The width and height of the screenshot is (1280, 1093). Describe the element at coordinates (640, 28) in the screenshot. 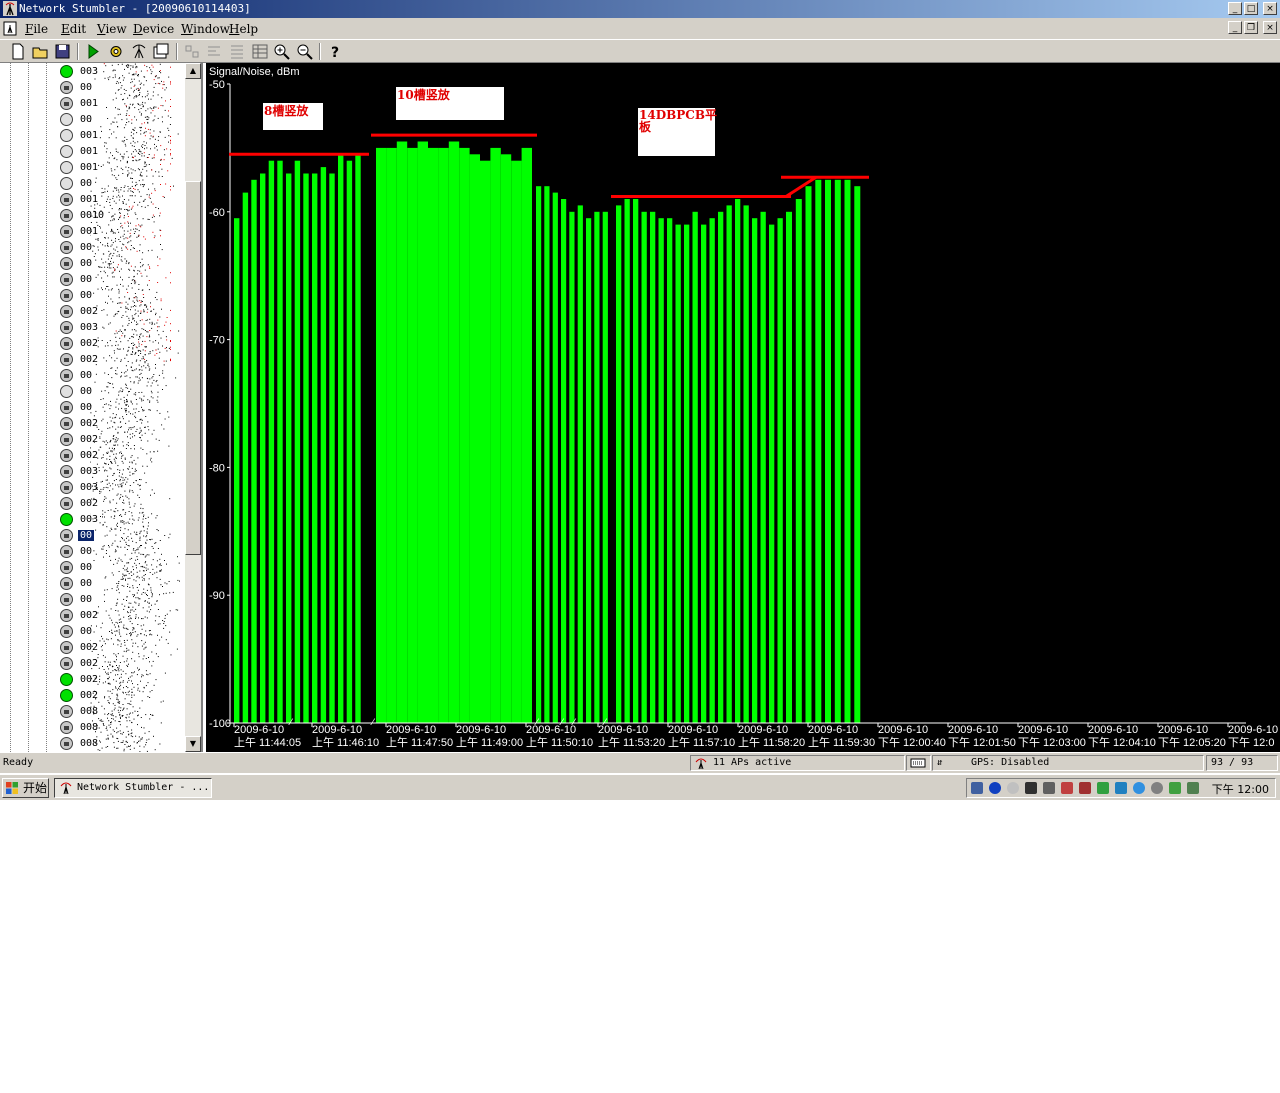

I see `menu-bar: File Edit View Device Window Help _ ❐ ×` at that location.